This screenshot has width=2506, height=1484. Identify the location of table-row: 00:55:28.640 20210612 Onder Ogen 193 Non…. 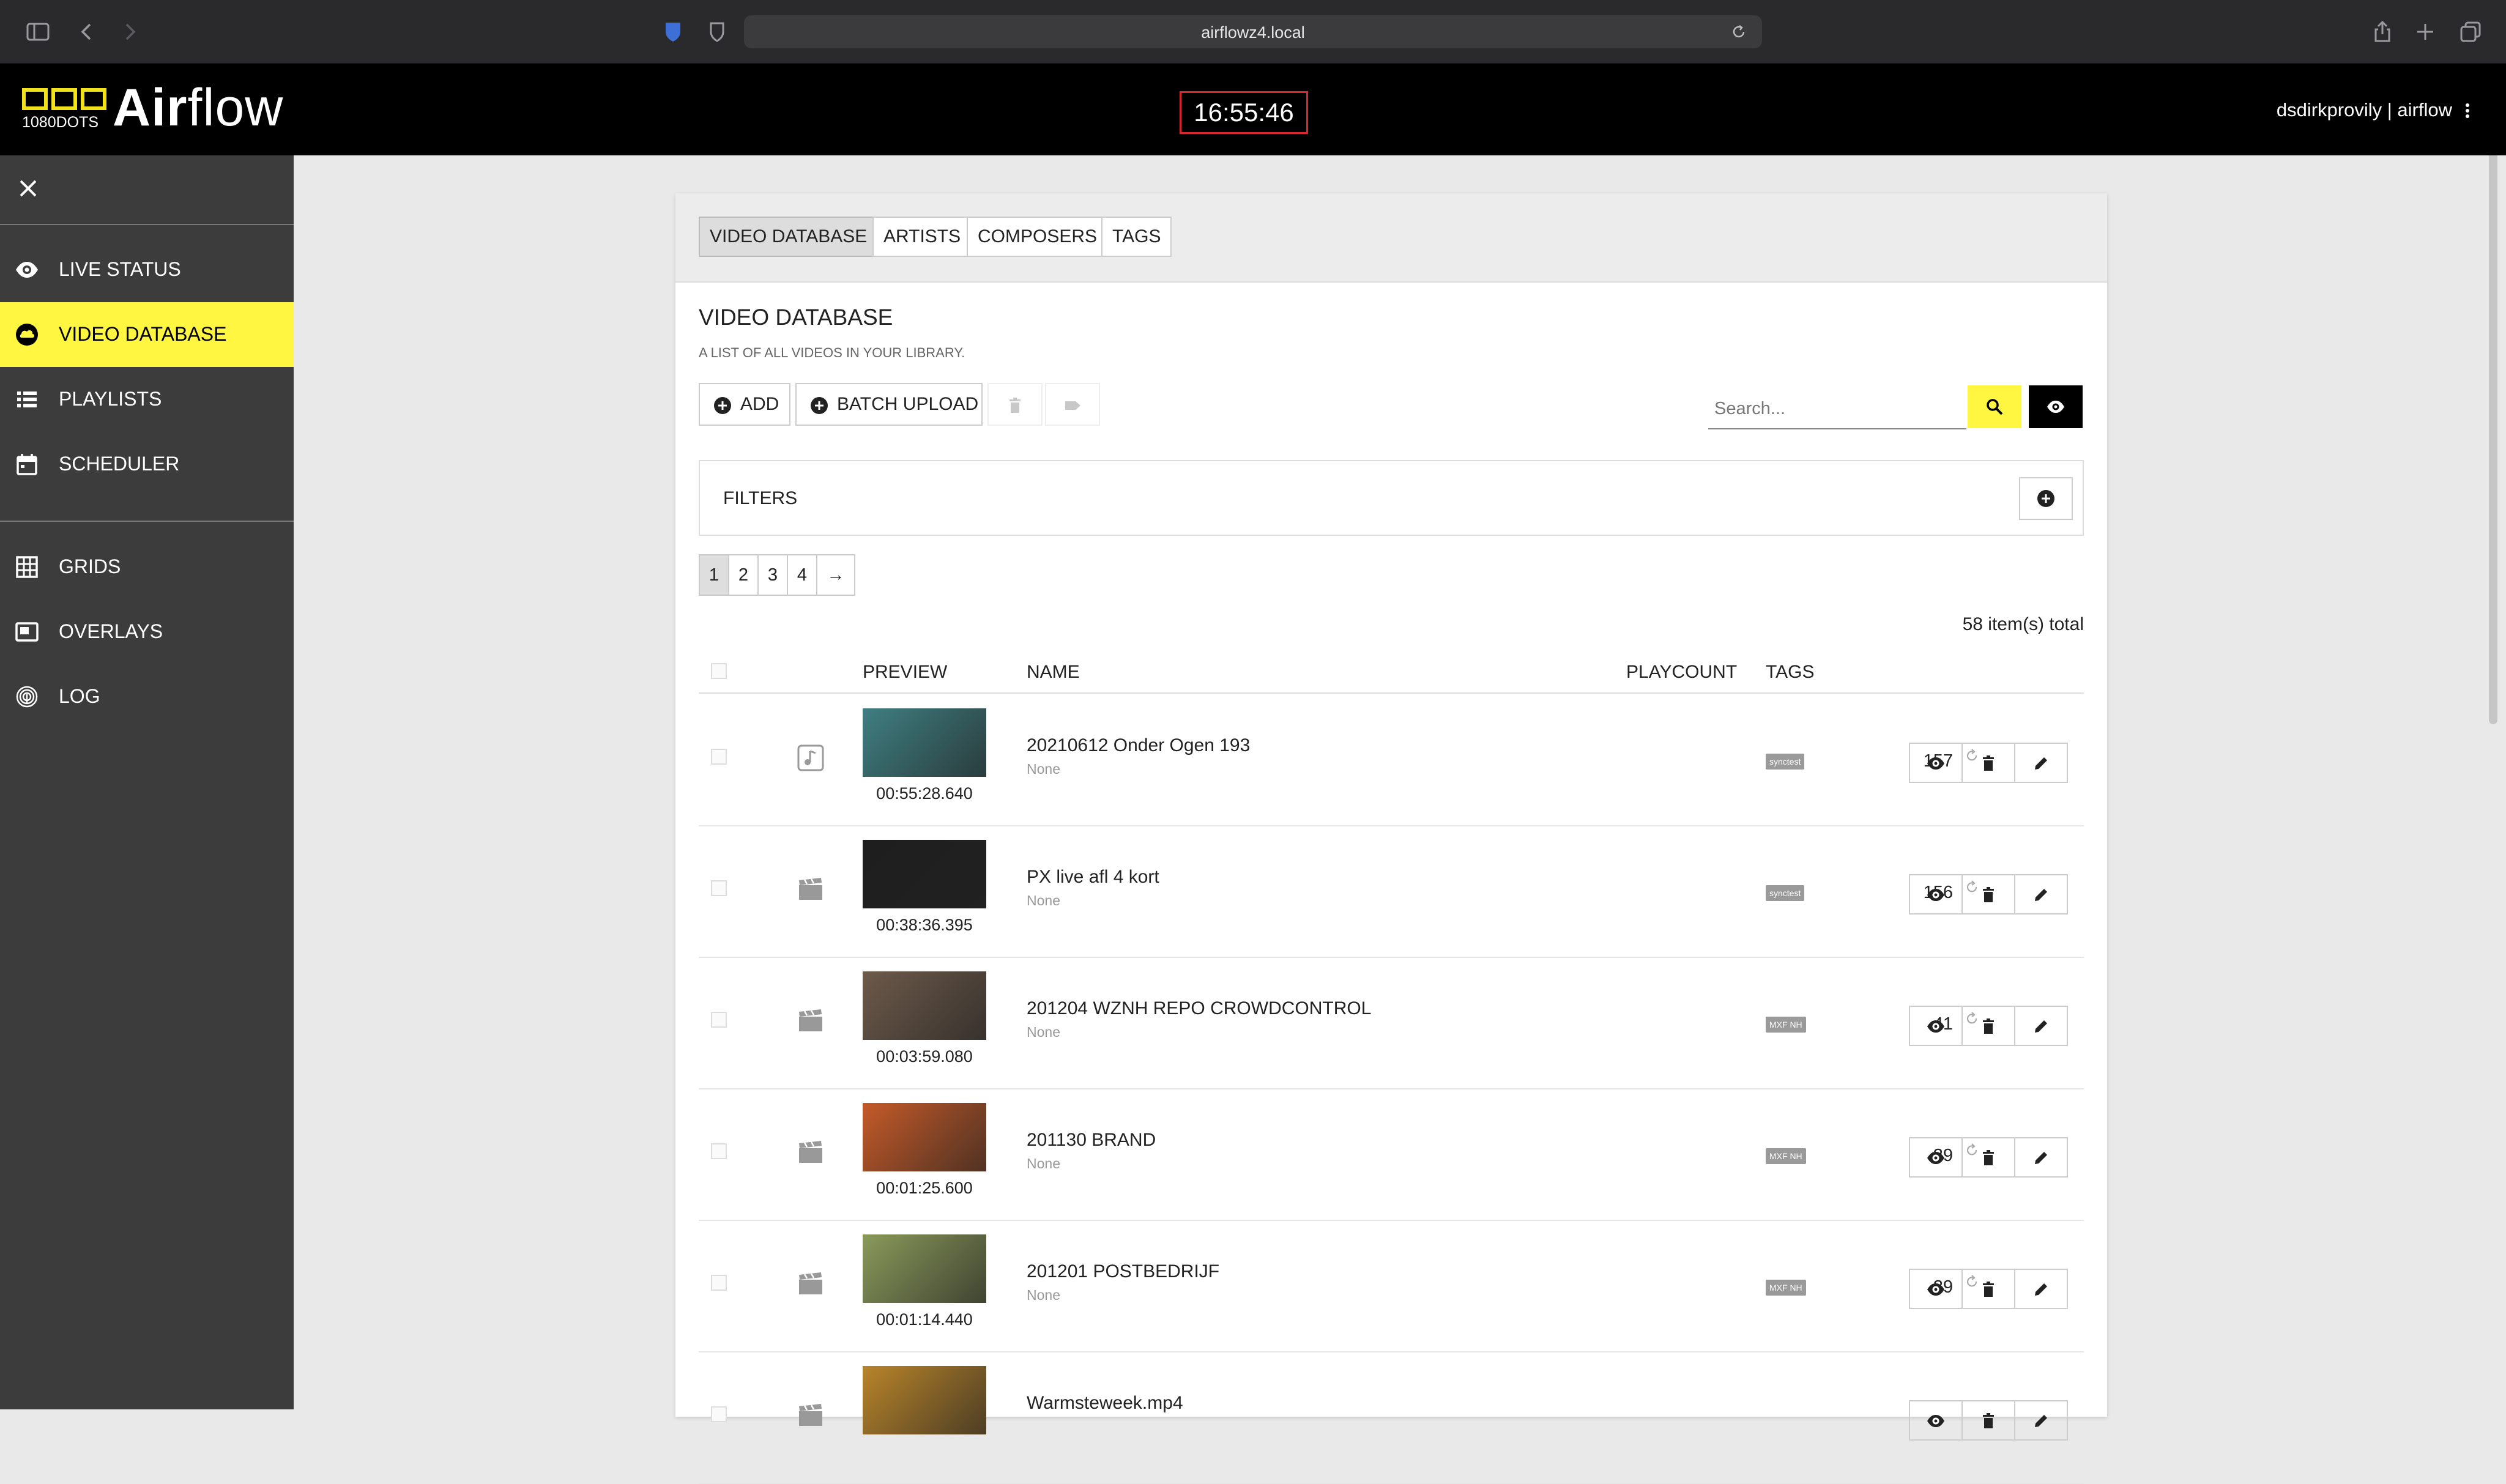
(1392, 760).